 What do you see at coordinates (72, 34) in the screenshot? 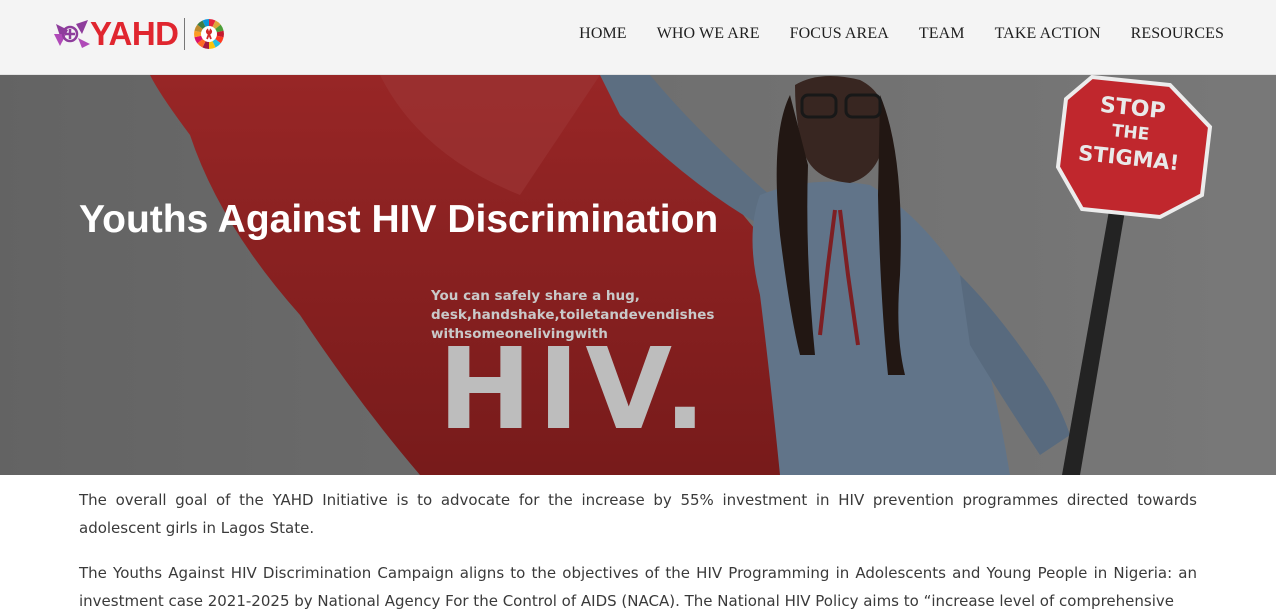
I see `people-ribbon-icon` at bounding box center [72, 34].